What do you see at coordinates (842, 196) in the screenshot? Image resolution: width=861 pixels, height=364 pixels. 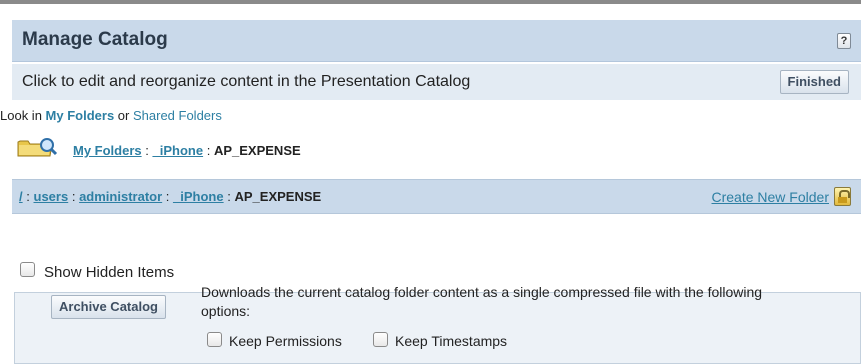 I see `lock-icon` at bounding box center [842, 196].